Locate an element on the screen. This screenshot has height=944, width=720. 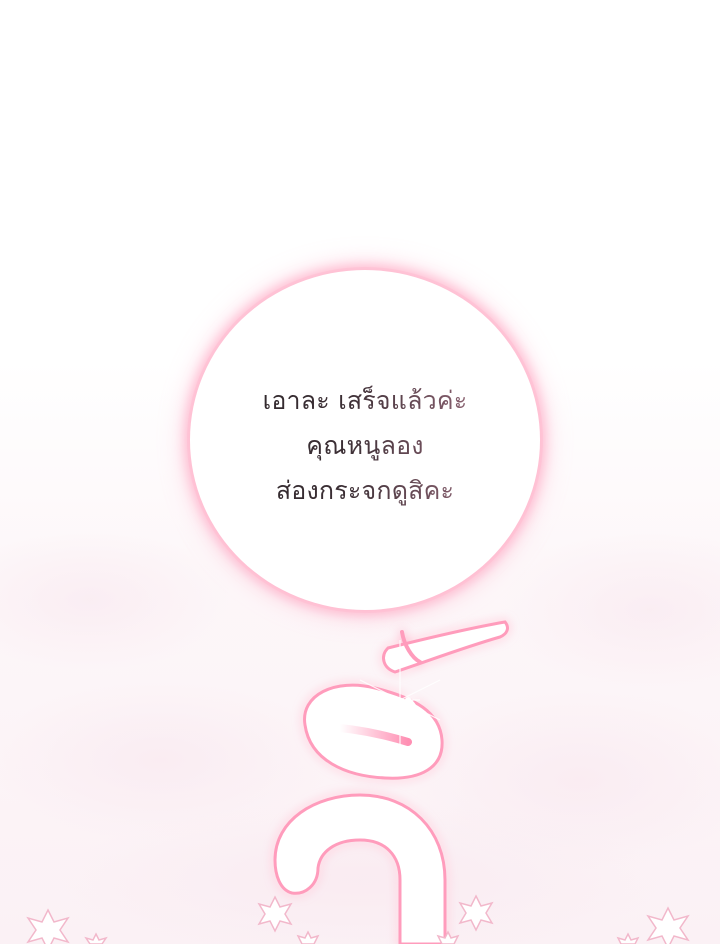
sound-effect-main-letter is located at coordinates (360, 868).